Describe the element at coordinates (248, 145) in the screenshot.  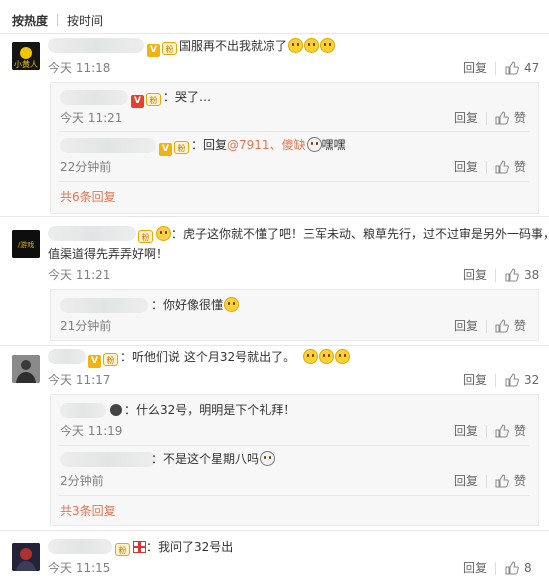
I see `mention-link: @7911` at that location.